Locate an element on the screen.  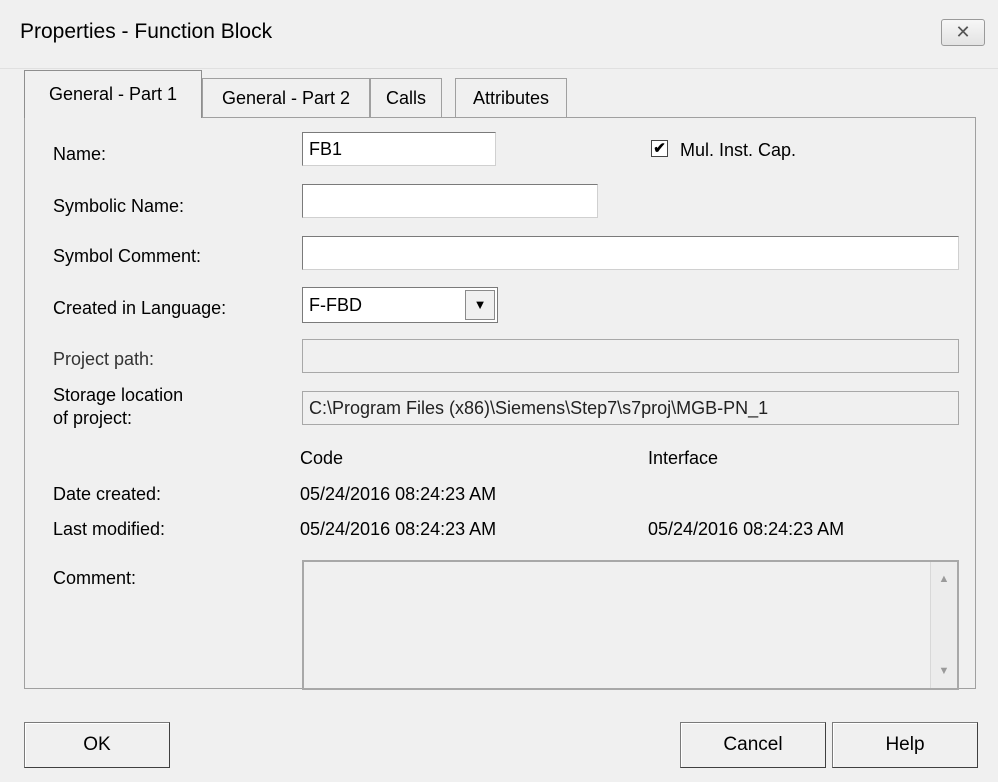
dropdown-arrow-icon: ▼ is located at coordinates (480, 305).